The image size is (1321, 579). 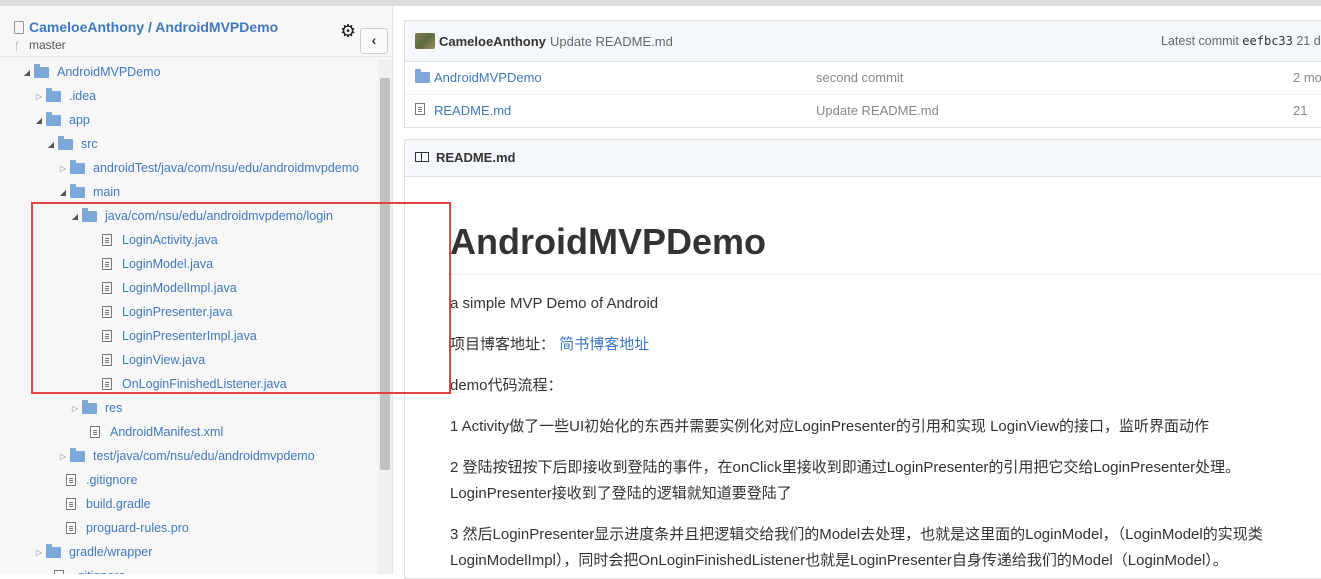 What do you see at coordinates (859, 77) in the screenshot?
I see `file-commit-message: second commit` at bounding box center [859, 77].